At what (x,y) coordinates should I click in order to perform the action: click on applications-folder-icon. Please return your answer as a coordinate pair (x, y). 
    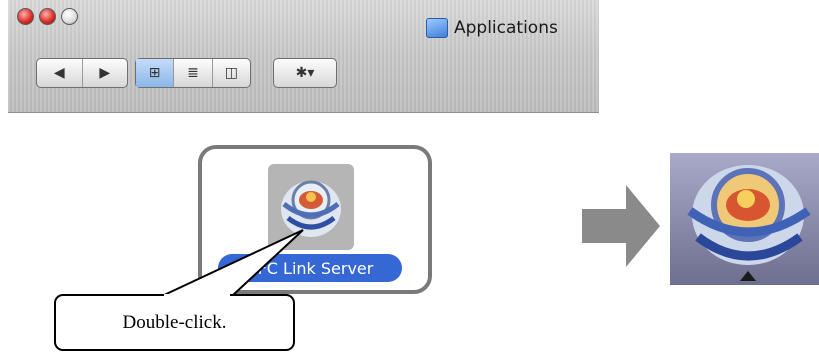
    Looking at the image, I should click on (437, 28).